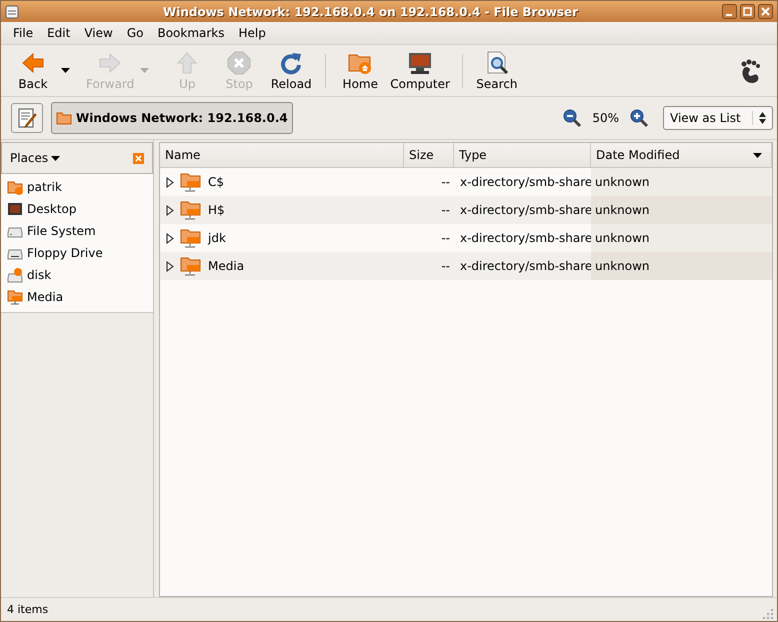 This screenshot has height=622, width=778. I want to click on arrow-right-icon, so click(110, 62).